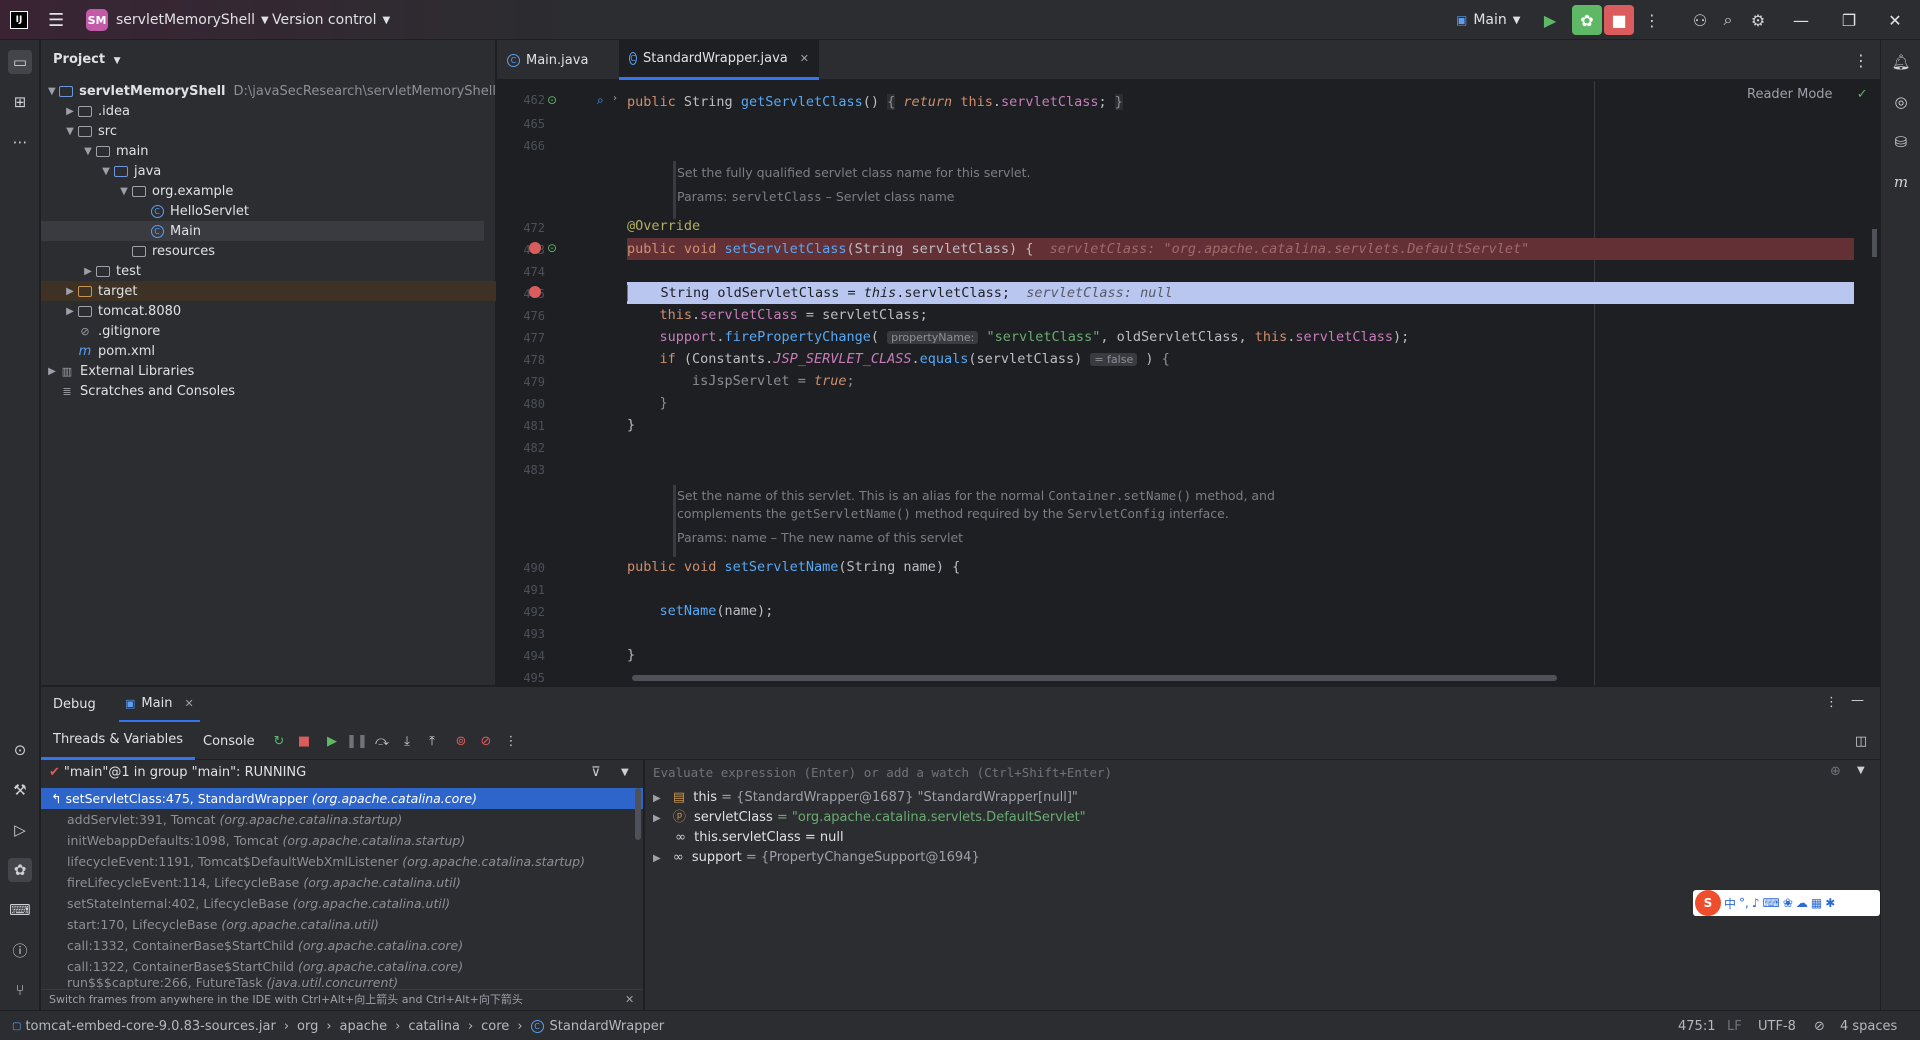 This screenshot has width=1920, height=1040. I want to click on project-tool-icon: ▭, so click(20, 62).